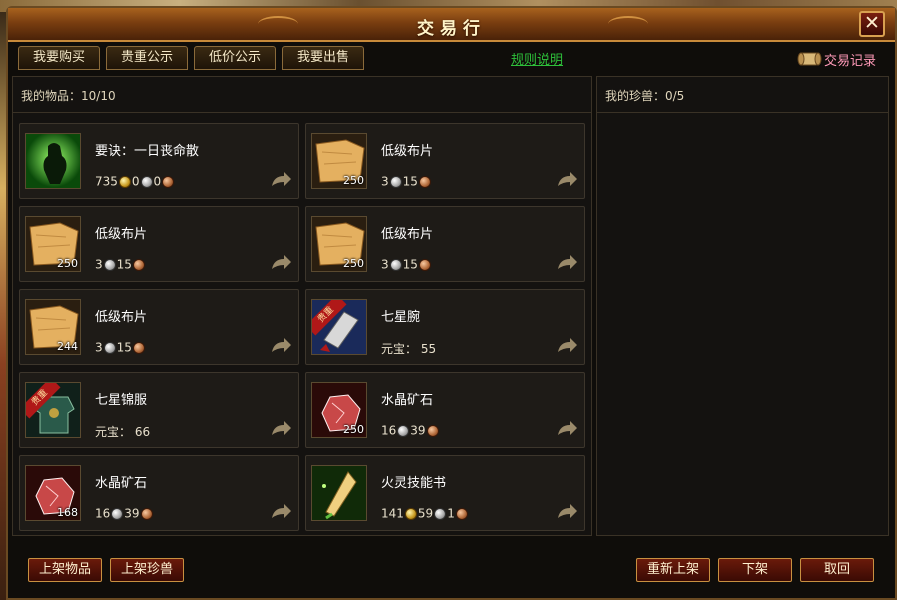 This screenshot has height=600, width=897. What do you see at coordinates (742, 95) in the screenshot?
I see `my-pets-header: 我的珍兽：0/5` at bounding box center [742, 95].